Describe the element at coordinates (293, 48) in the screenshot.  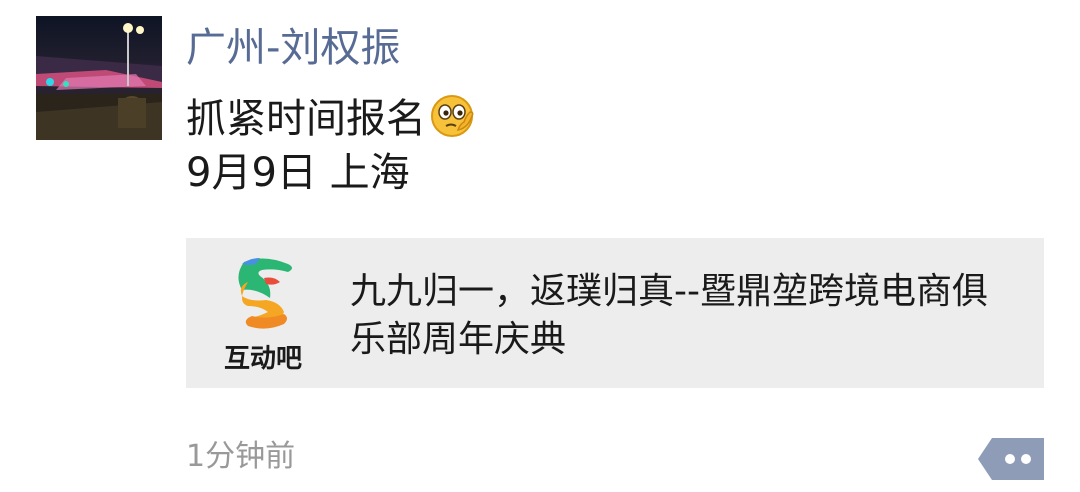
I see `nickname-link: 广州-刘权振` at that location.